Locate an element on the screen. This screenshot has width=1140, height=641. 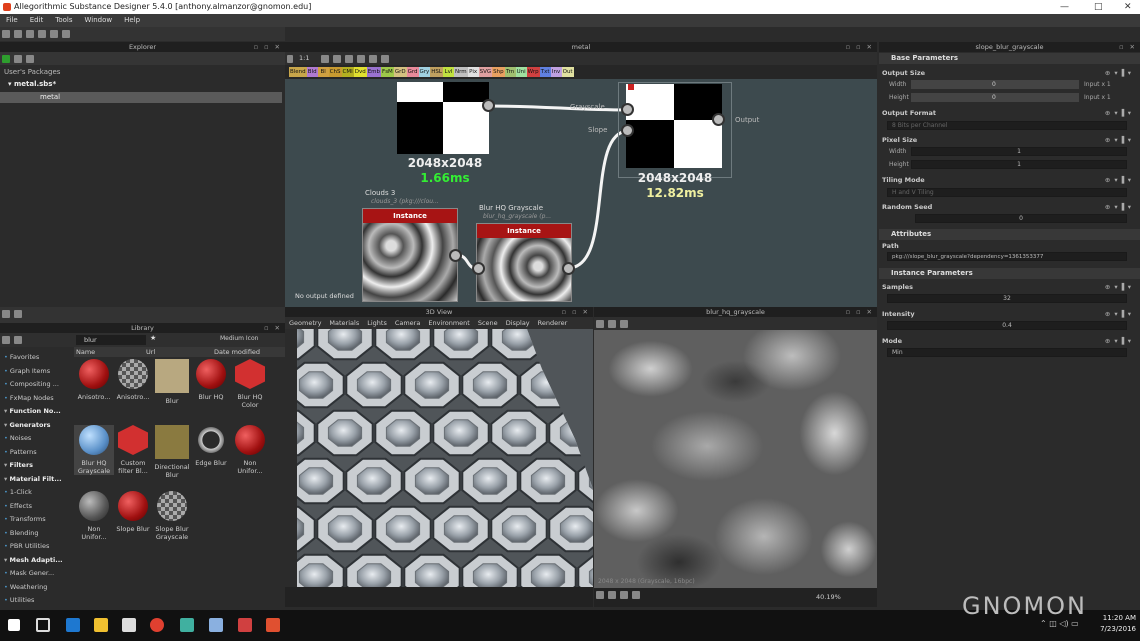
view3d-menu-renderer: Renderer is located at coordinates (553, 323).